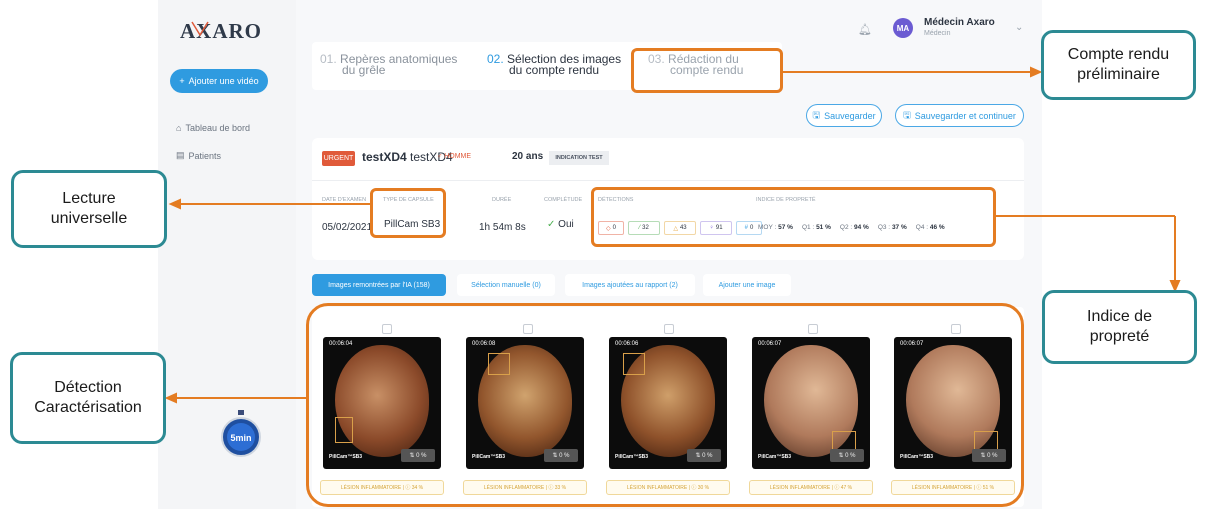 This screenshot has height=509, width=1206. What do you see at coordinates (1118, 54) in the screenshot?
I see `callout-line: Compte rendu` at bounding box center [1118, 54].